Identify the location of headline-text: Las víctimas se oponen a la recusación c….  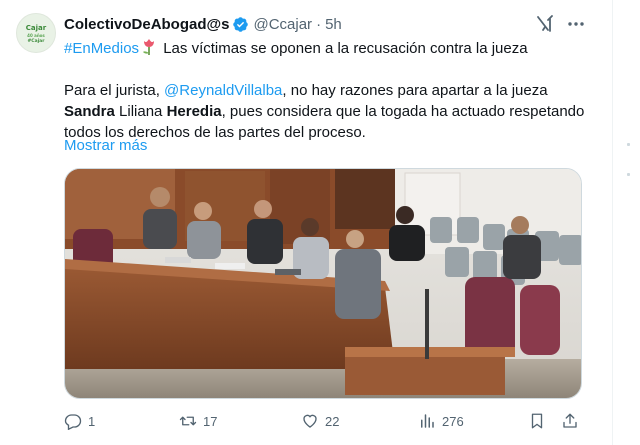
(343, 48).